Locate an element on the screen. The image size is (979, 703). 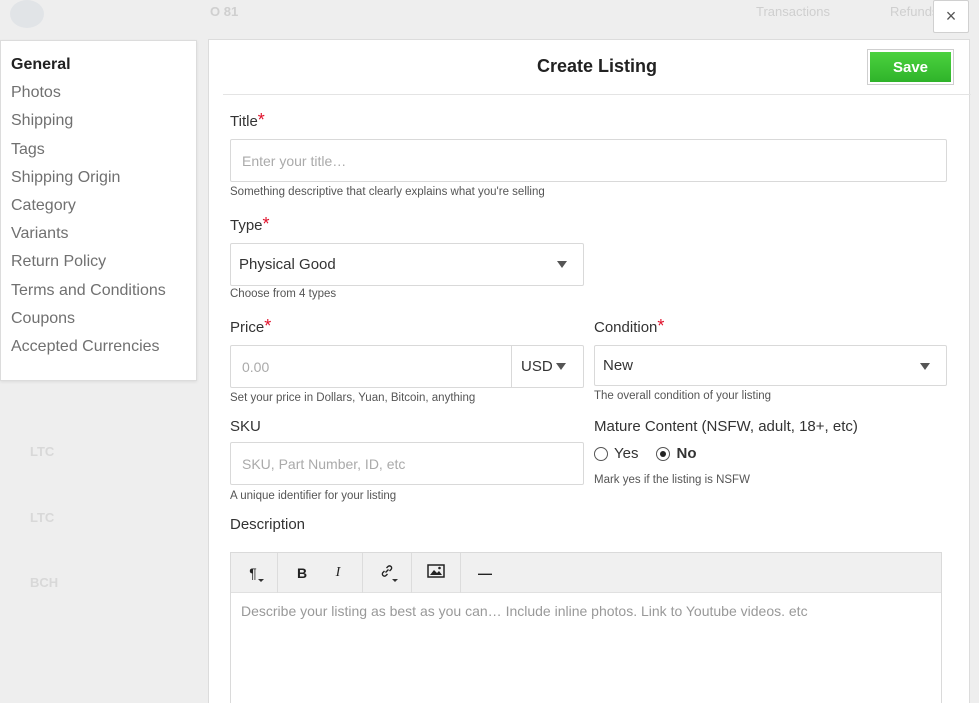
condition-label-text: Condition is located at coordinates (626, 327).